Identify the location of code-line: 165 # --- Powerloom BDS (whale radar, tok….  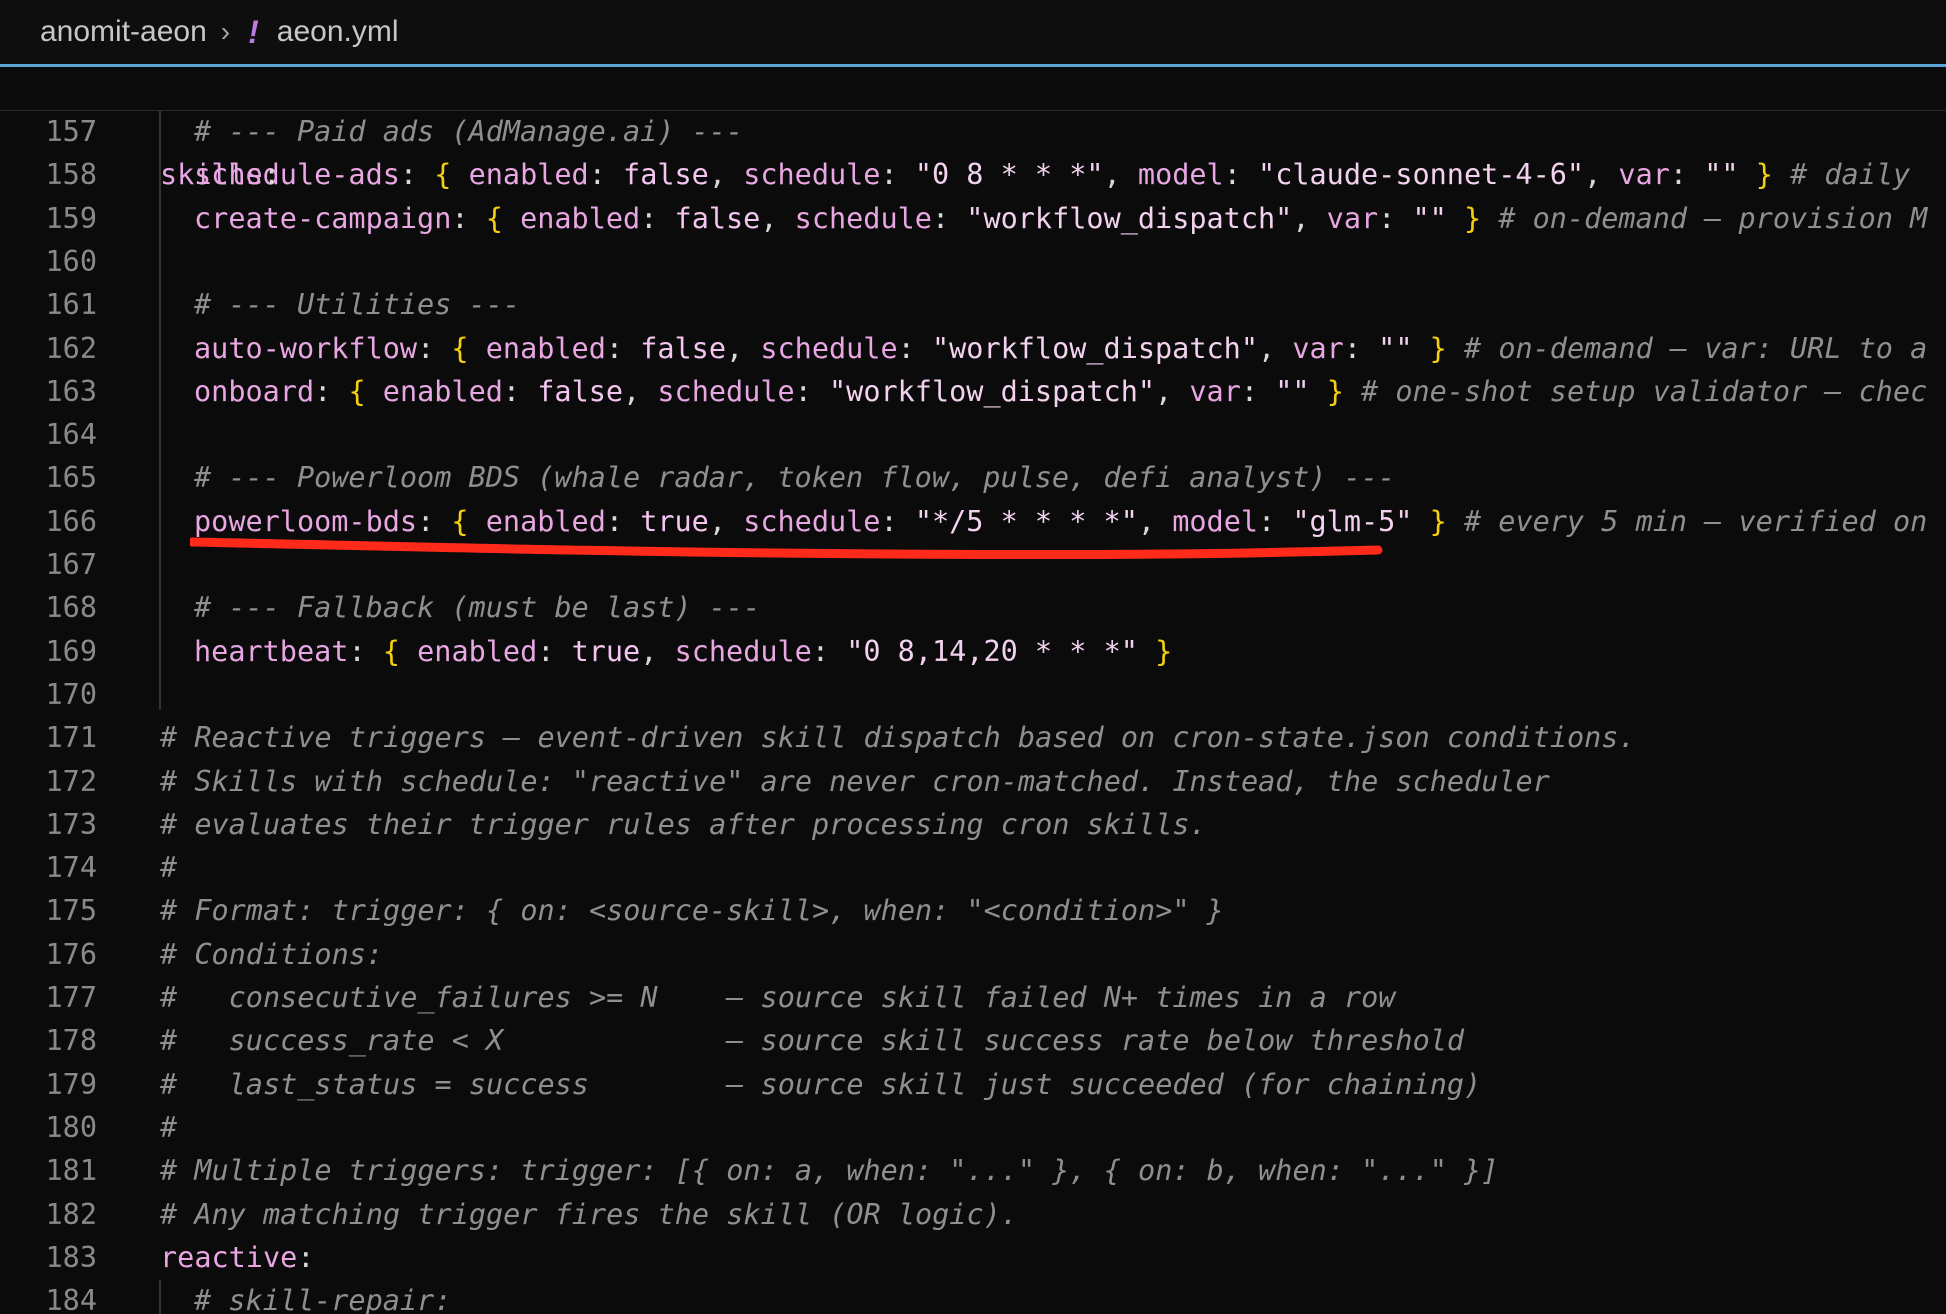
(973, 477).